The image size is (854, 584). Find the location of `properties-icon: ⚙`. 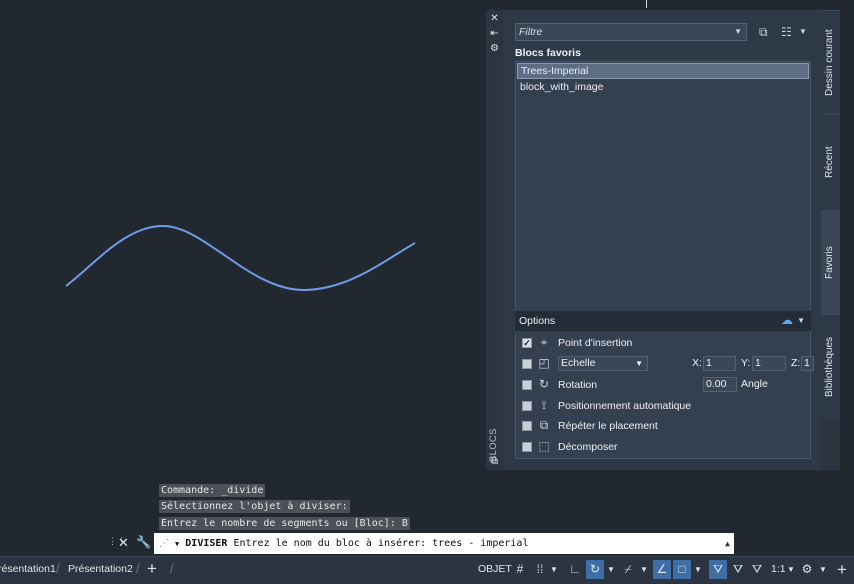

properties-icon: ⚙ is located at coordinates (494, 48).